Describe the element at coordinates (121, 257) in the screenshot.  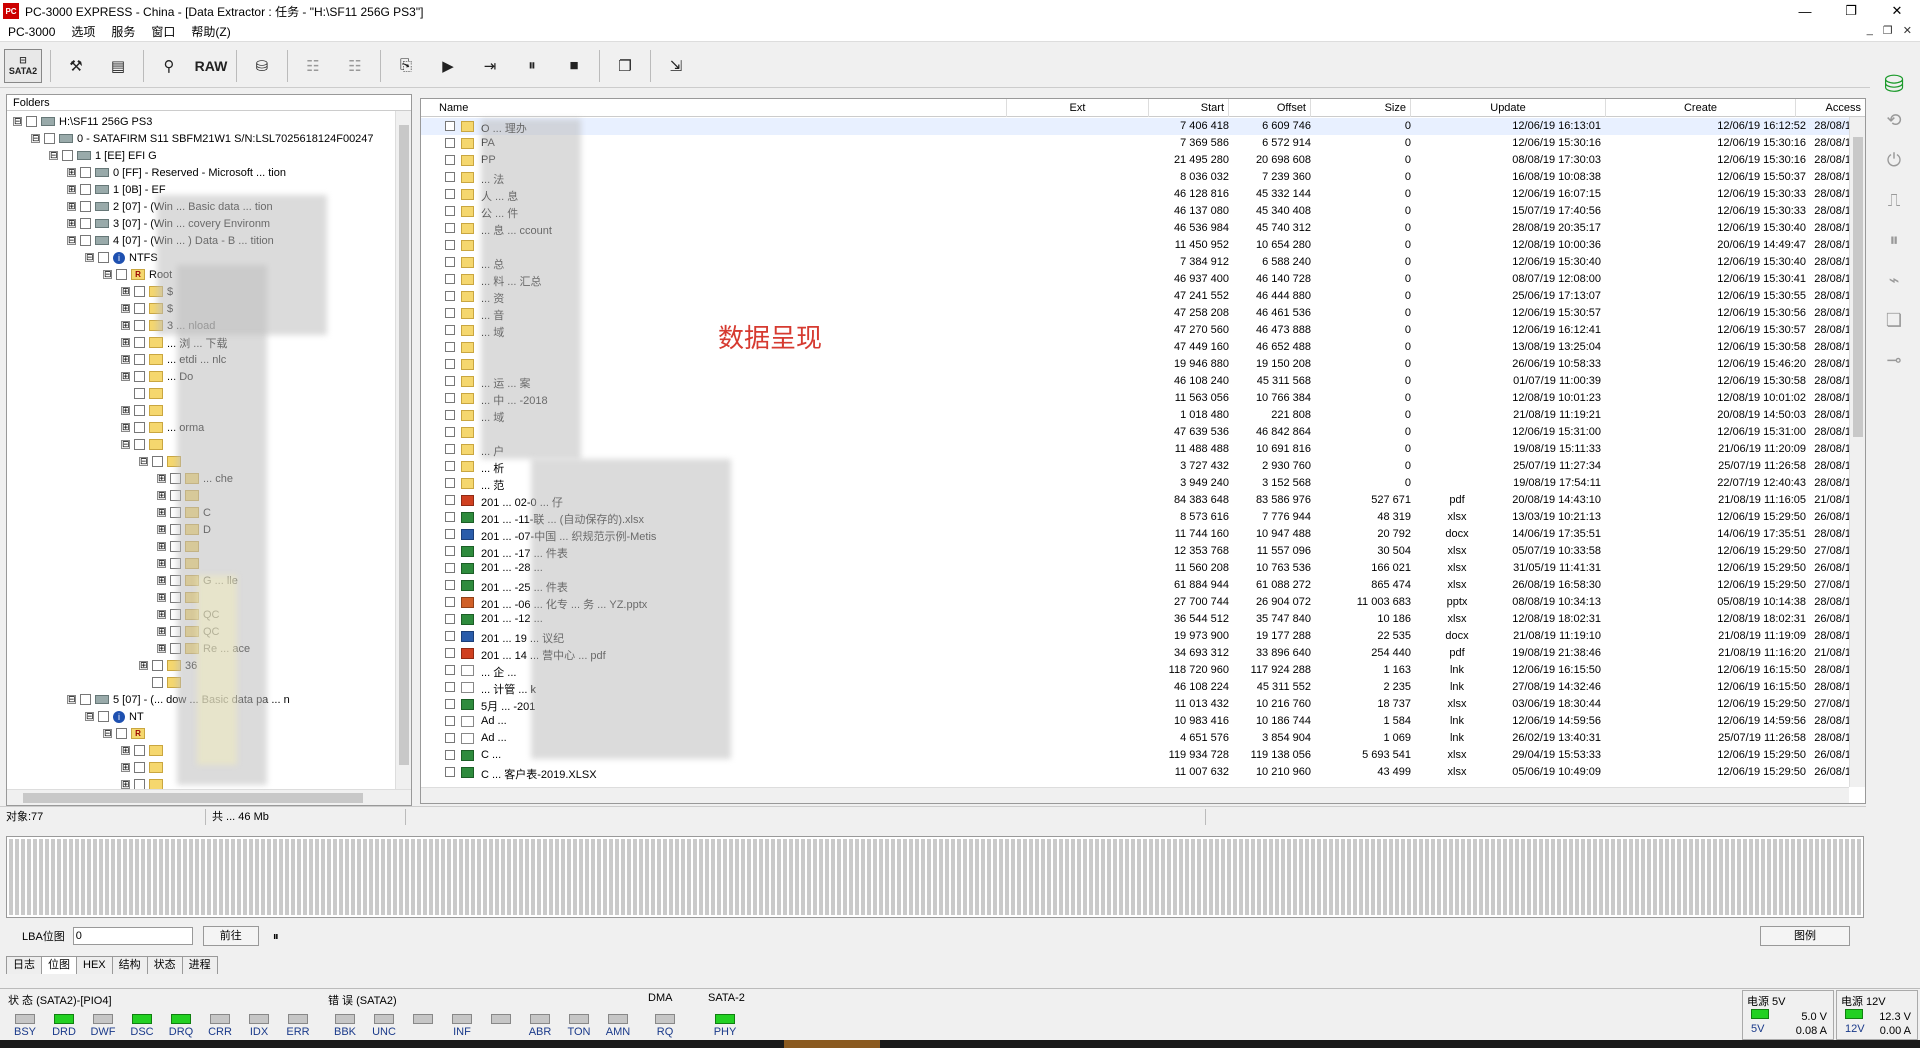
I see `tree-node: ⊟ i NTFS` at that location.